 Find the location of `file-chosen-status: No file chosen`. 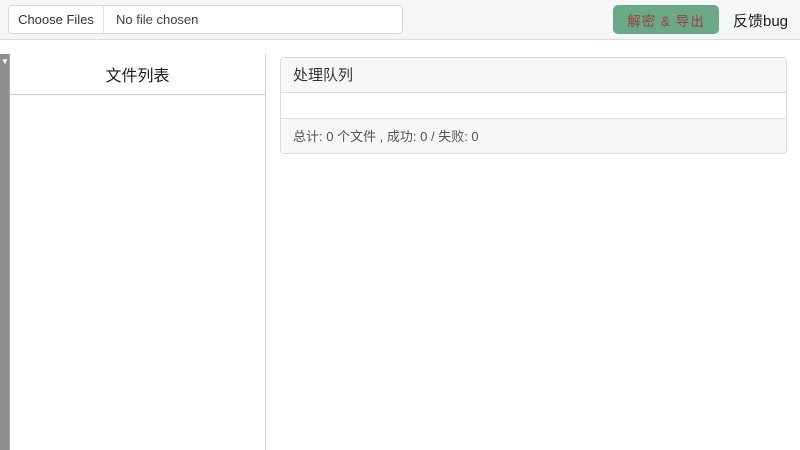

file-chosen-status: No file chosen is located at coordinates (157, 19).